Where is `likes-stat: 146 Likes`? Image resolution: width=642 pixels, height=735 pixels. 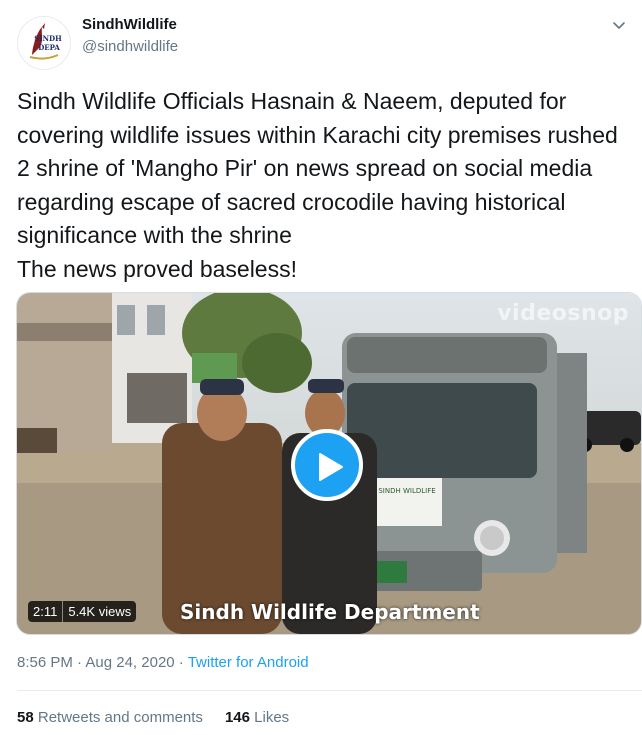
likes-stat: 146 Likes is located at coordinates (257, 717).